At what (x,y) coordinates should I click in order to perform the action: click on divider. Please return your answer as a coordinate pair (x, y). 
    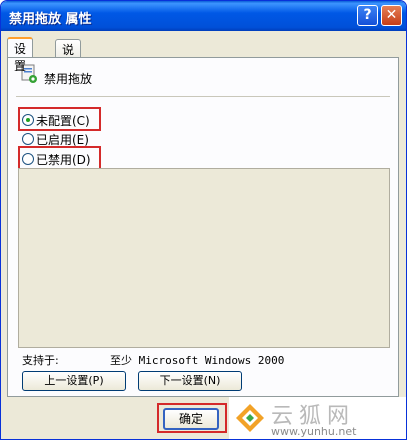
    Looking at the image, I should click on (203, 96).